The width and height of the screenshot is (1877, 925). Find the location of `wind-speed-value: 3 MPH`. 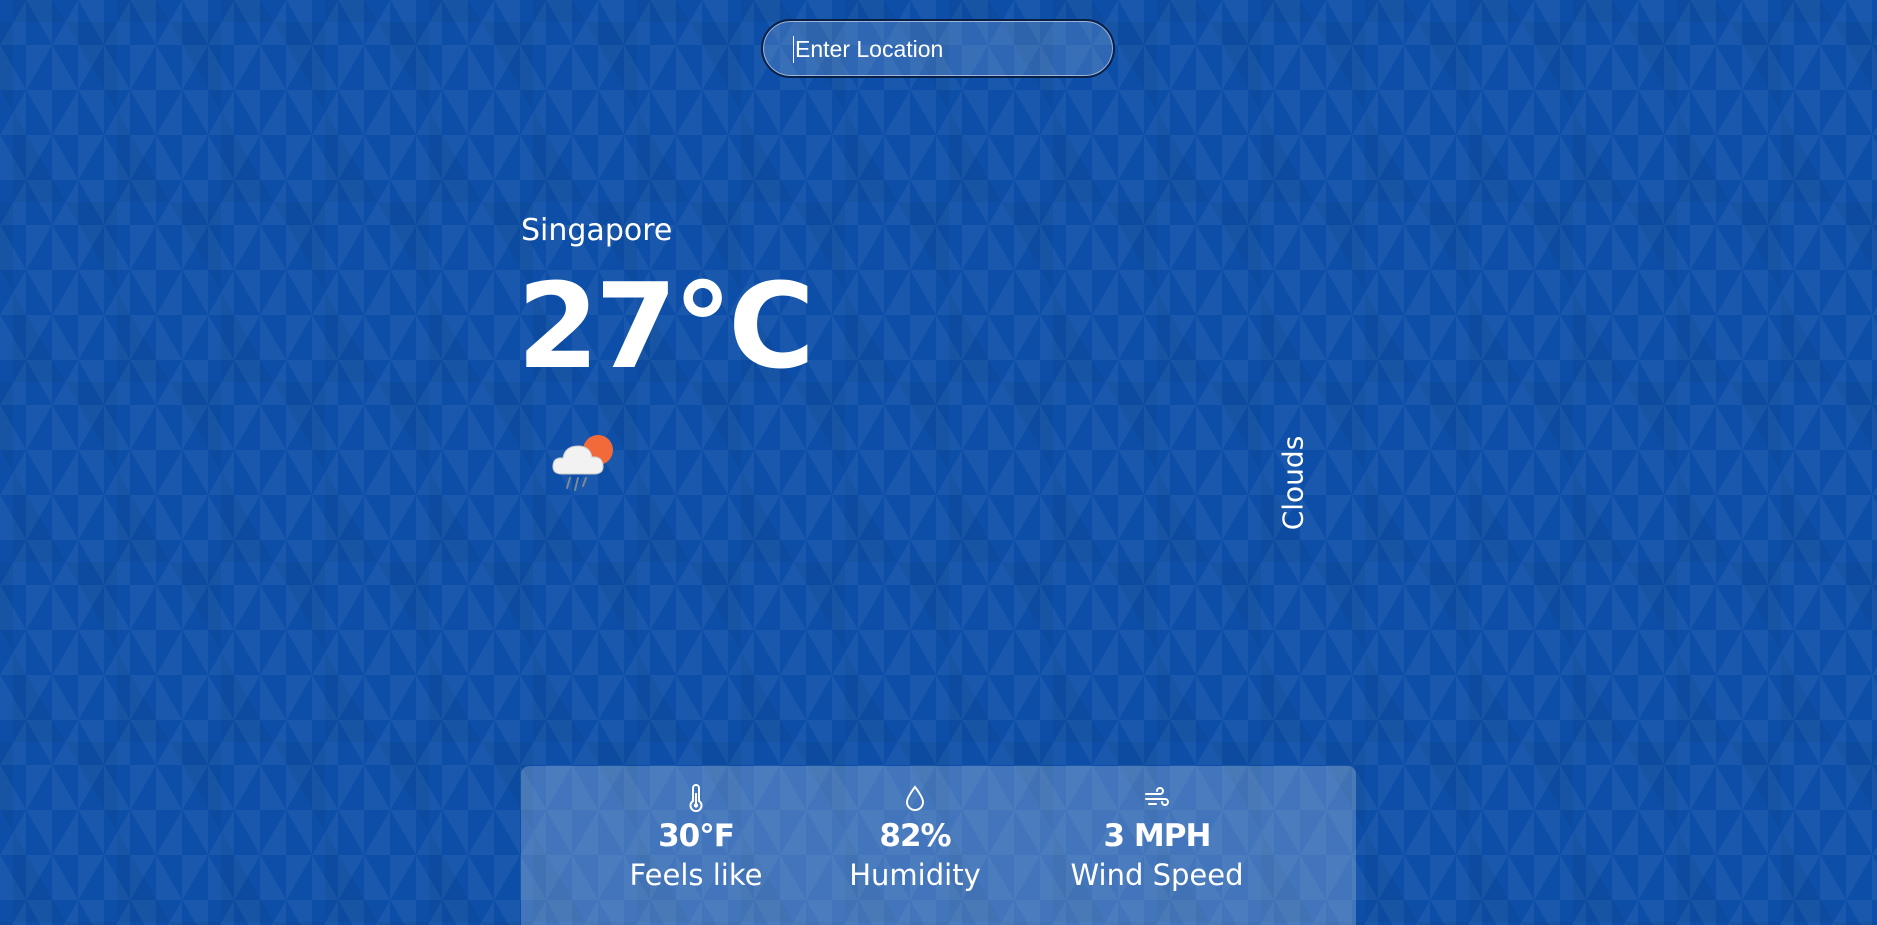

wind-speed-value: 3 MPH is located at coordinates (1157, 836).